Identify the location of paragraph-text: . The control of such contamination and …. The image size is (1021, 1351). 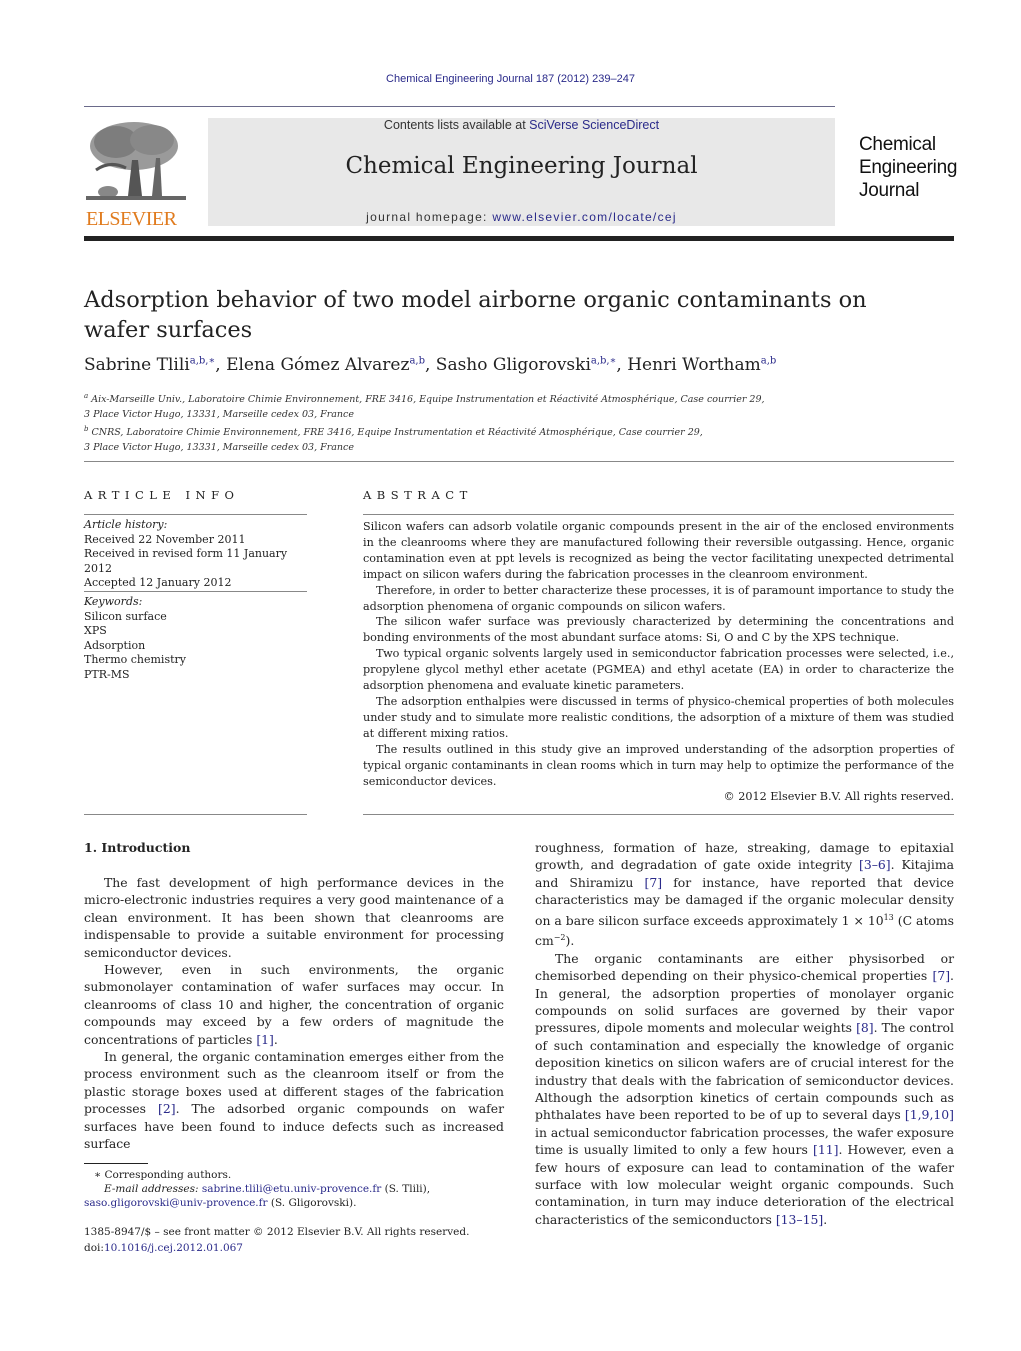
(744, 1071).